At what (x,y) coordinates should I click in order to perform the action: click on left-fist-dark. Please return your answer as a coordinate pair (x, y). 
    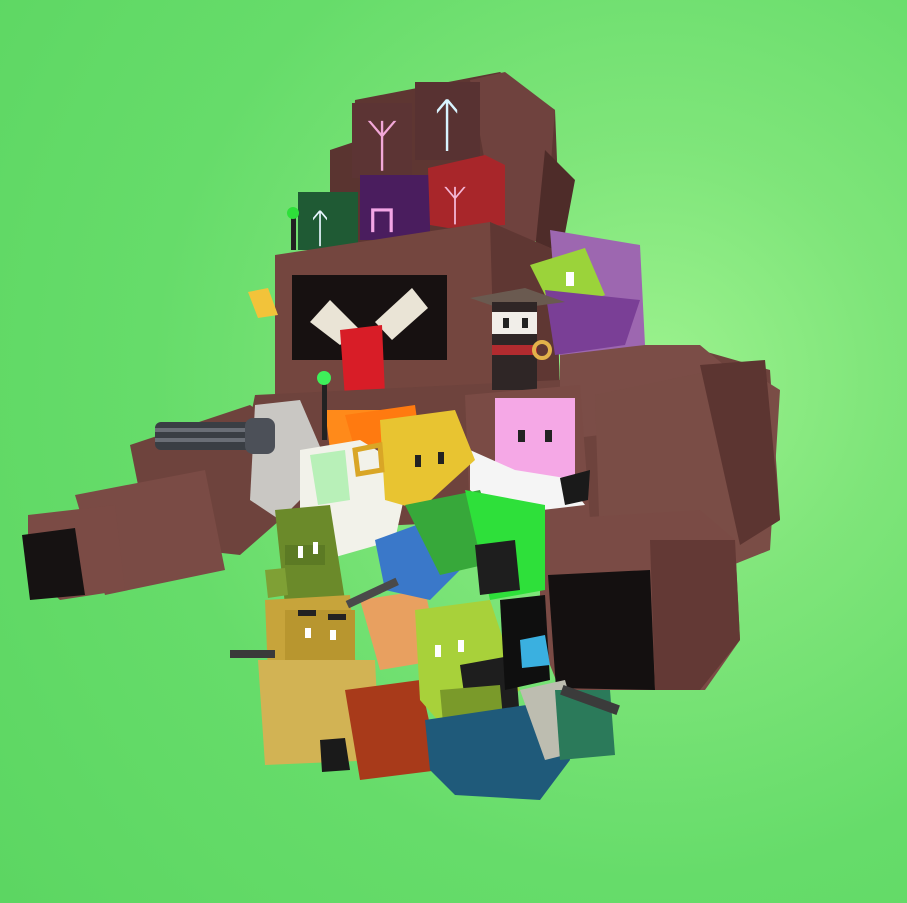
    Looking at the image, I should click on (53, 564).